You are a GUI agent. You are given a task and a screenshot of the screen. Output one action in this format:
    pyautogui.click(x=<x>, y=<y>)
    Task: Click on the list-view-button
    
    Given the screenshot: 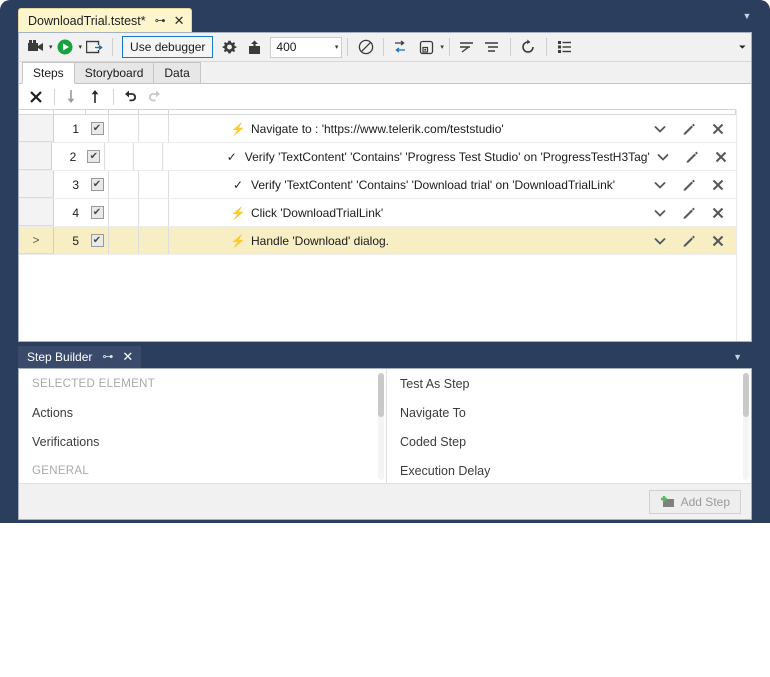 What is the action you would take?
    pyautogui.click(x=564, y=47)
    